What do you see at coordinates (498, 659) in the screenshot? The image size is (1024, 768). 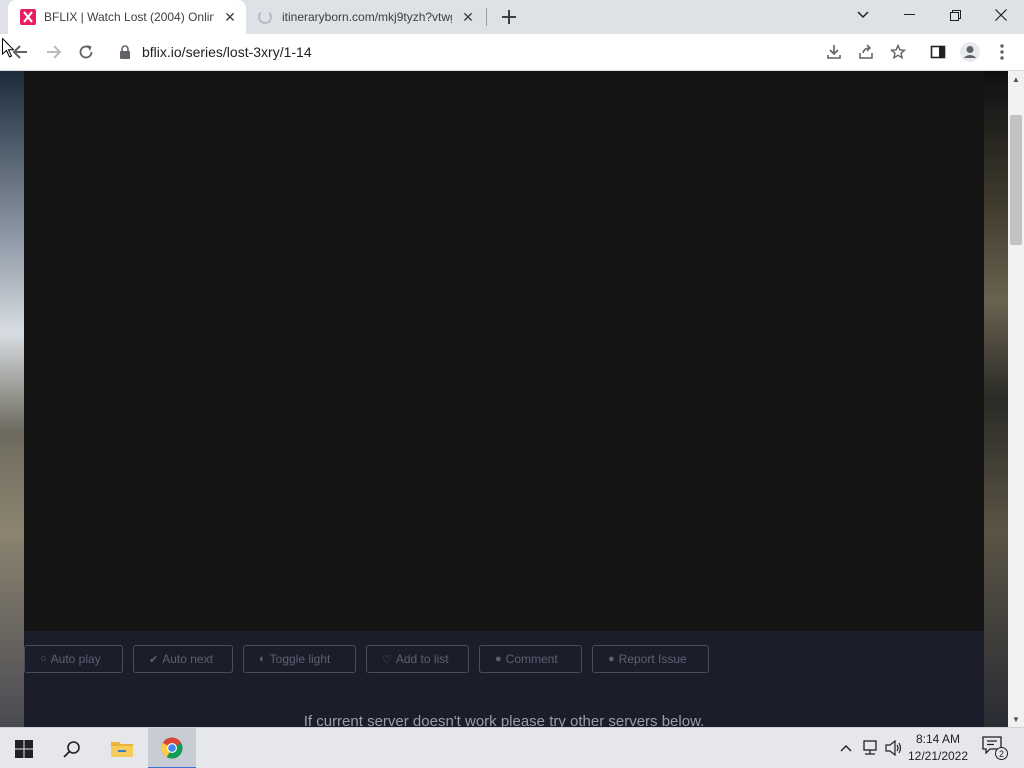 I see `comment-icon: ●` at bounding box center [498, 659].